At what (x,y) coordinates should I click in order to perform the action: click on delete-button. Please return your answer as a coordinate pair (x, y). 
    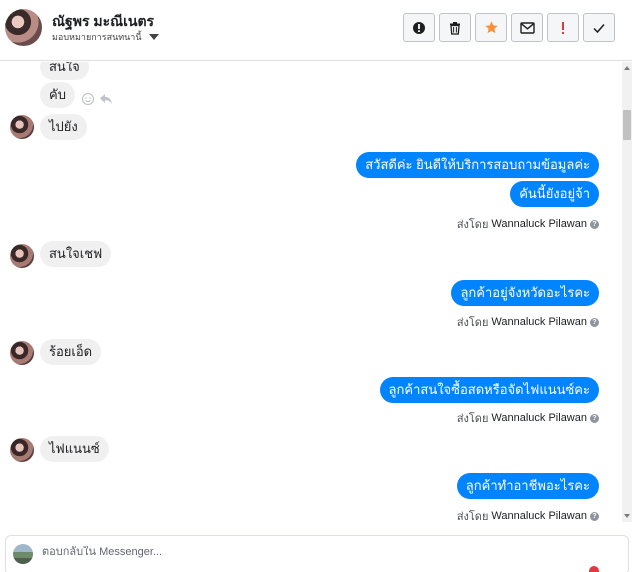
    Looking at the image, I should click on (455, 27).